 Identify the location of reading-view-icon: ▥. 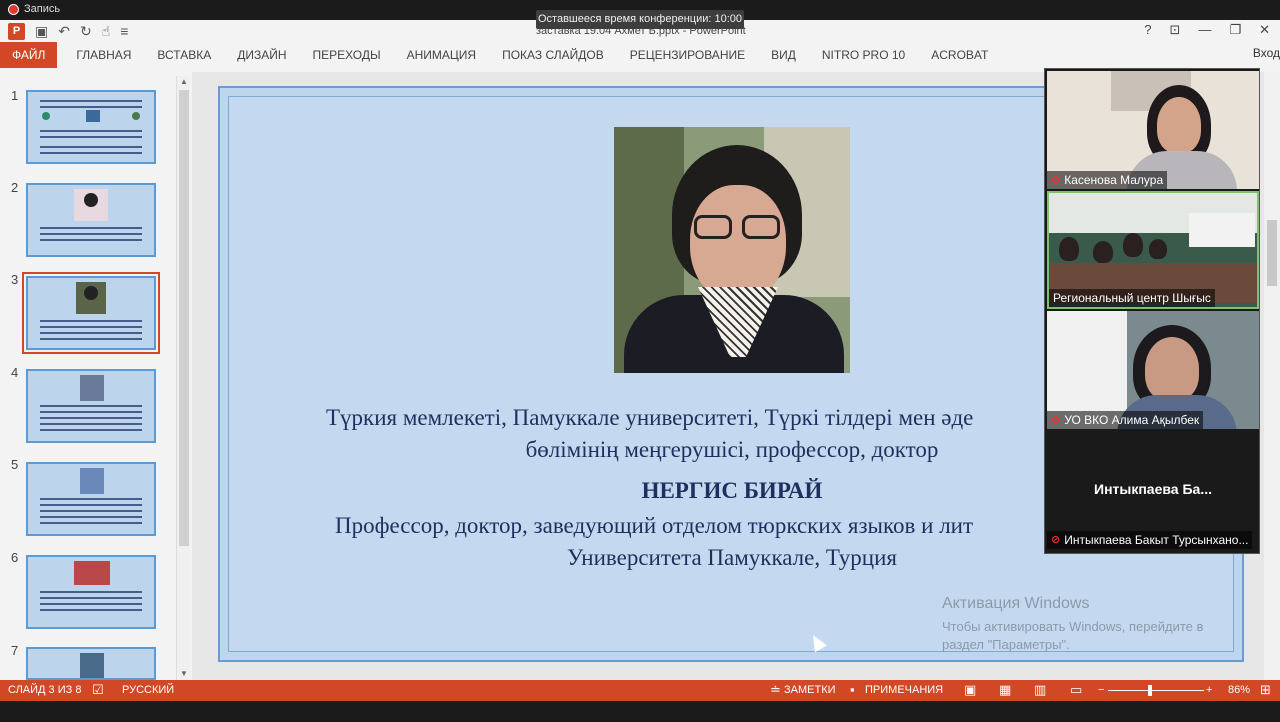
(1040, 690).